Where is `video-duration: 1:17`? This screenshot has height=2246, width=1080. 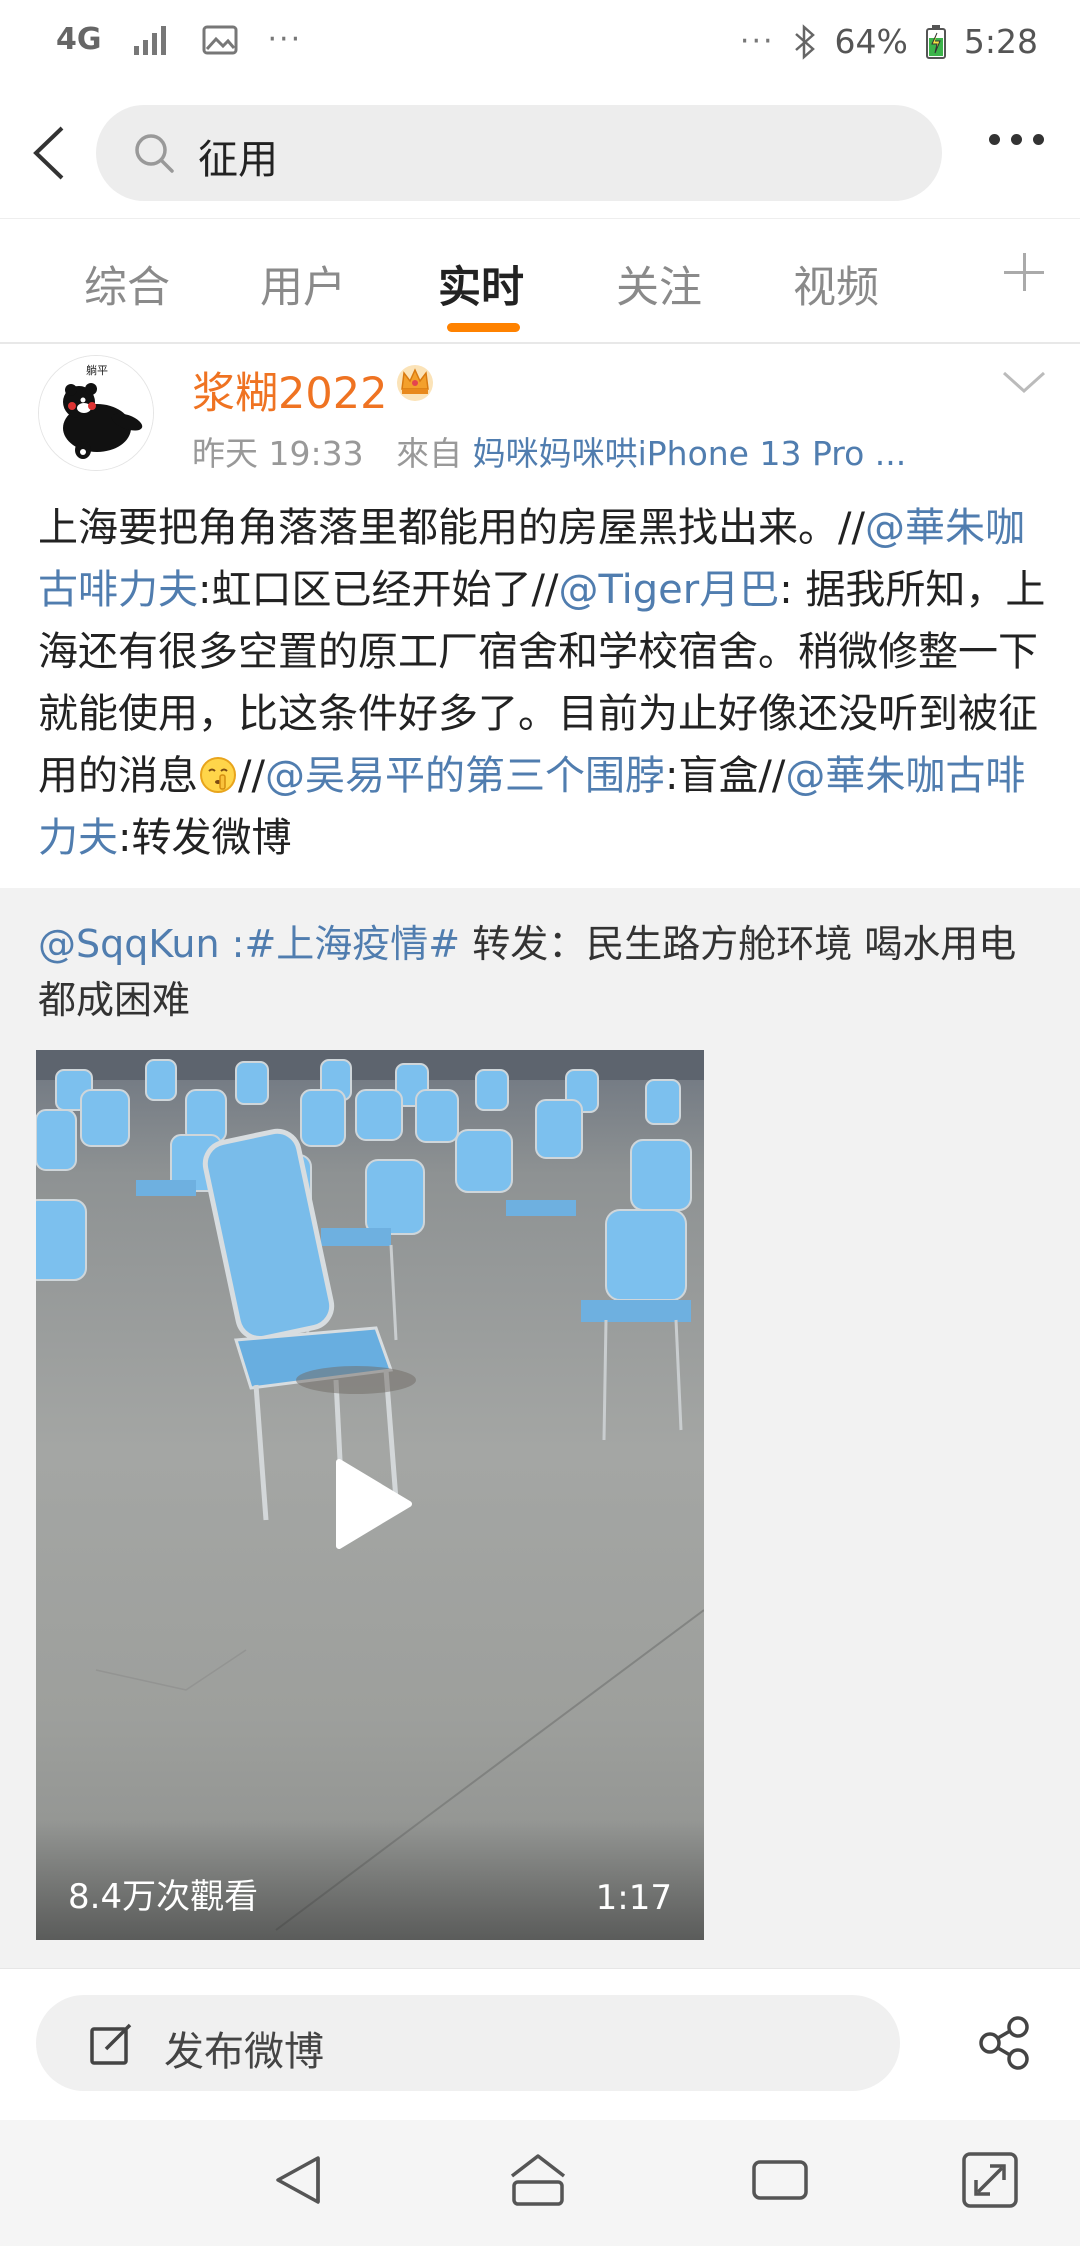
video-duration: 1:17 is located at coordinates (633, 1898).